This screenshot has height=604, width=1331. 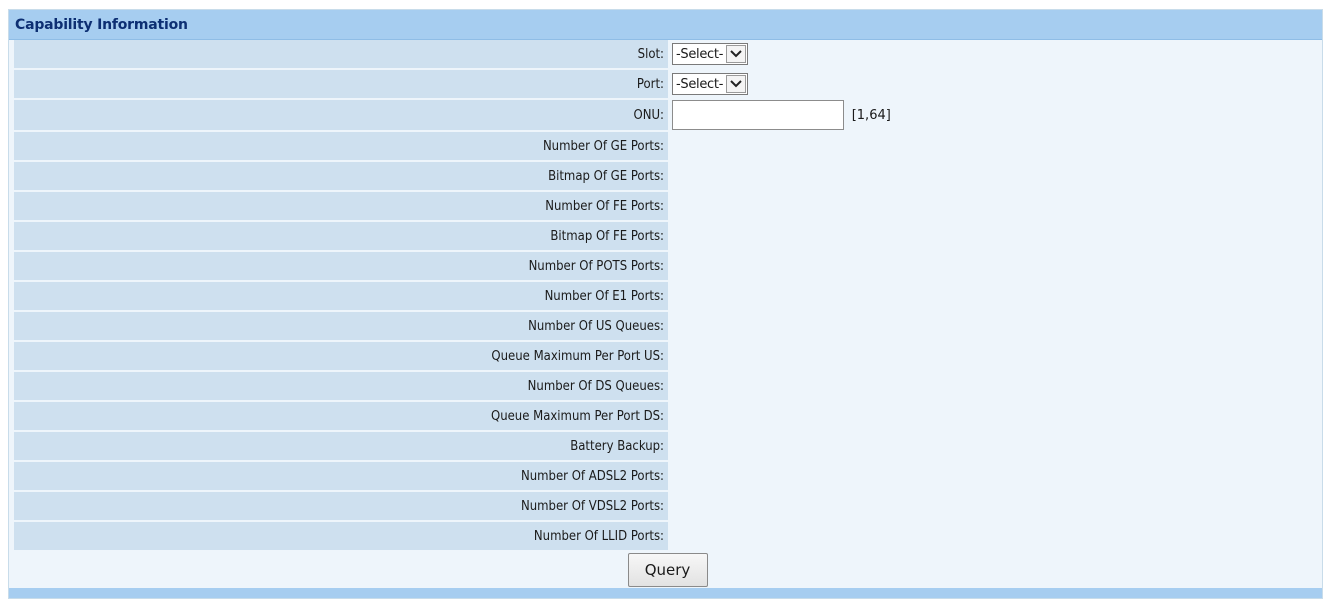 I want to click on field-row: Number Of E1 Ports:, so click(x=664, y=296).